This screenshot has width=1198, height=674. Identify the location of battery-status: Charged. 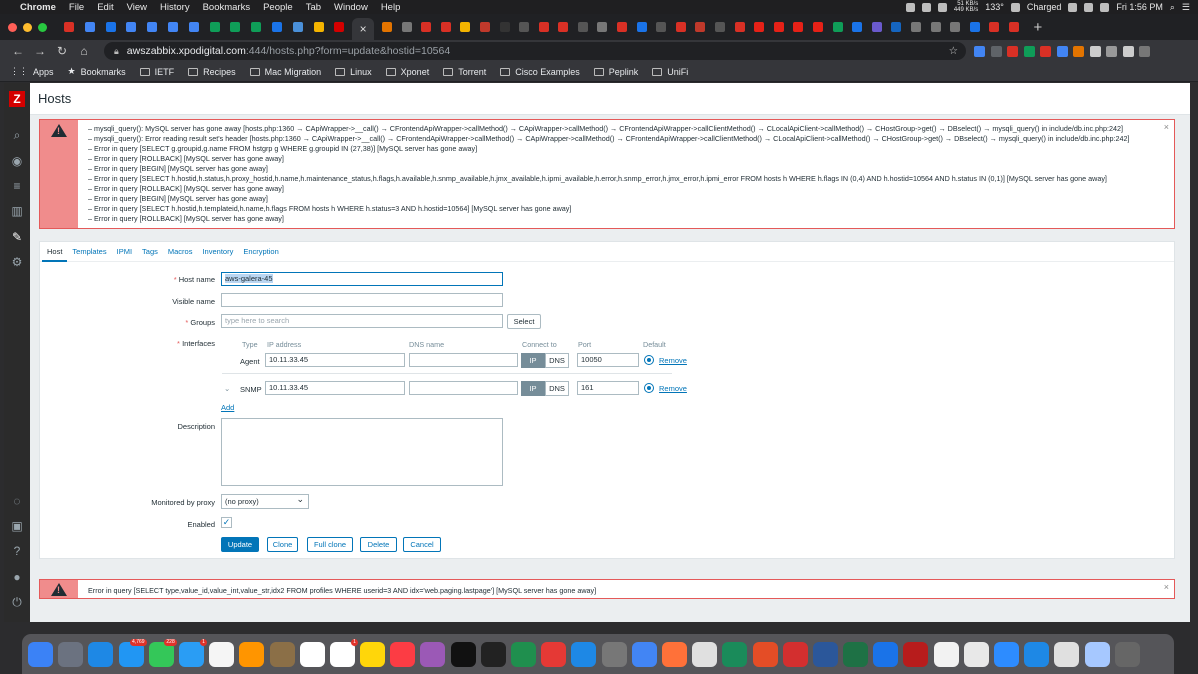
(1044, 7).